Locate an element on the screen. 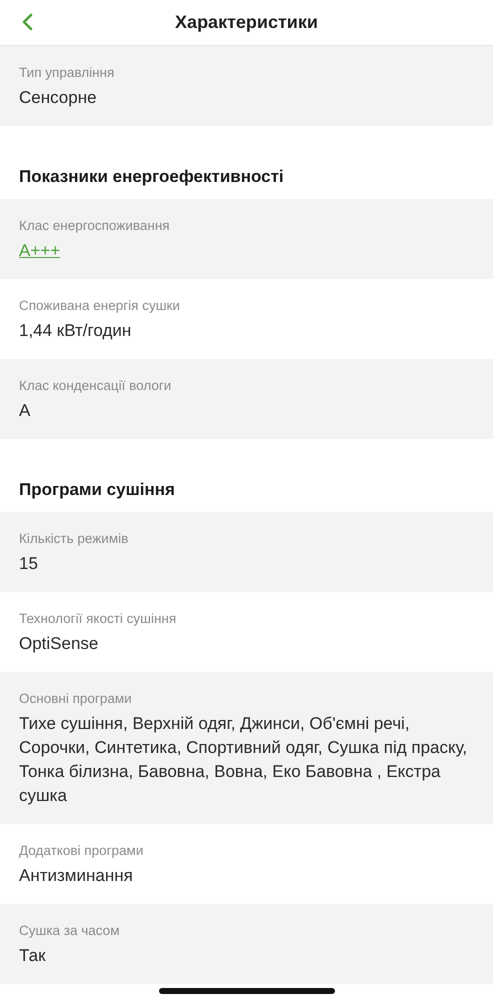 Image resolution: width=493 pixels, height=1000 pixels. spec-label: Клас конденсації вологи is located at coordinates (95, 386).